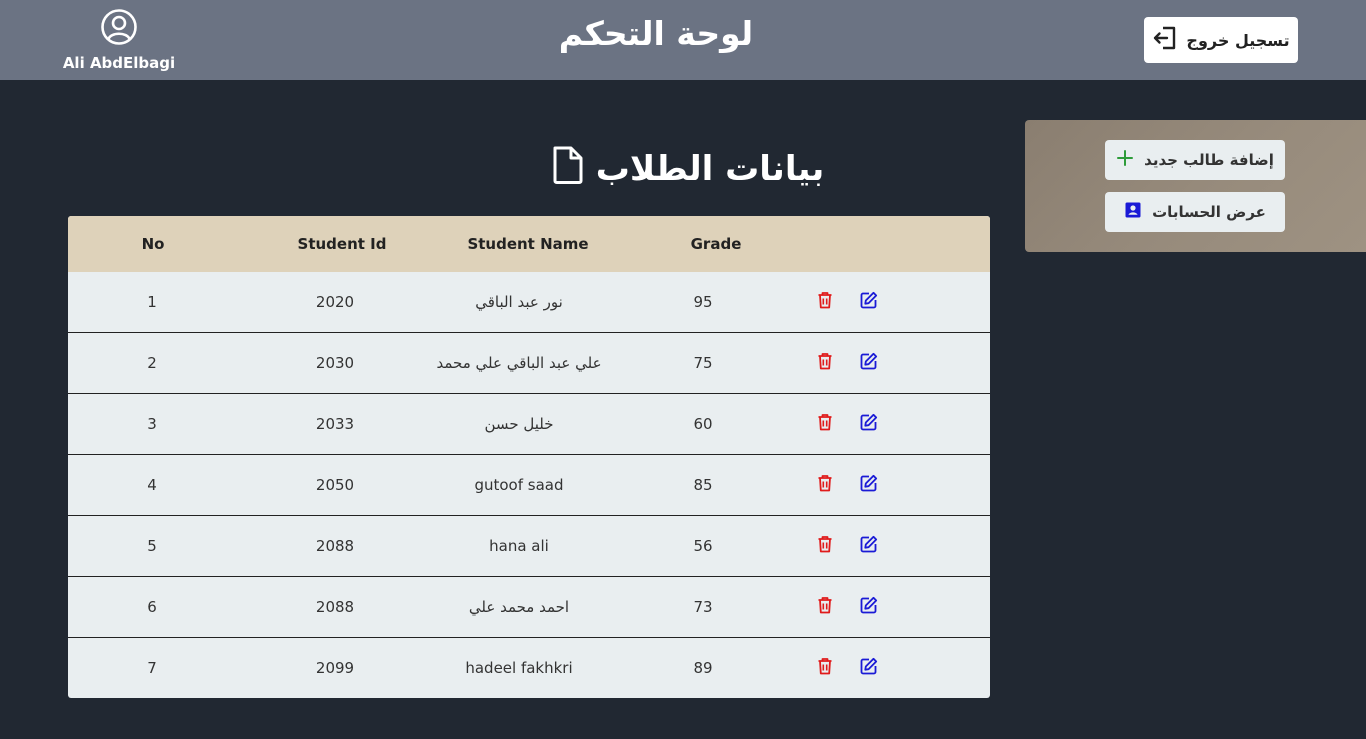  Describe the element at coordinates (335, 485) in the screenshot. I see `cell-student-id: 2050` at that location.